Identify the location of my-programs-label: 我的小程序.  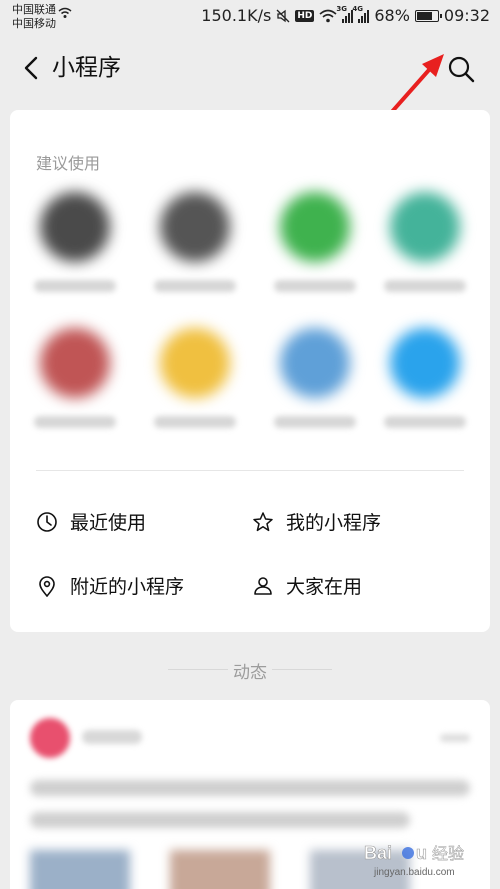
(334, 523).